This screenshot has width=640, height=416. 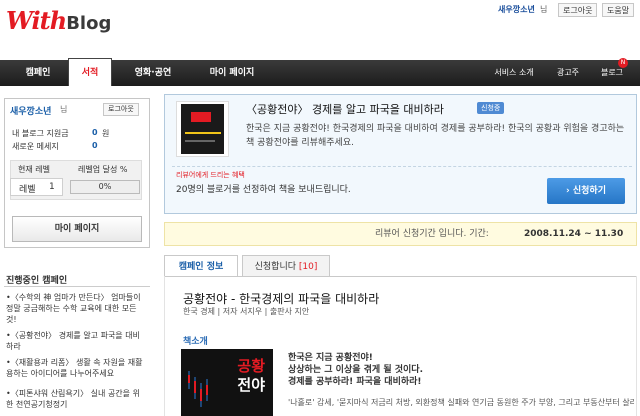 What do you see at coordinates (589, 191) in the screenshot?
I see `apply-button-label: 신청하기` at bounding box center [589, 191].